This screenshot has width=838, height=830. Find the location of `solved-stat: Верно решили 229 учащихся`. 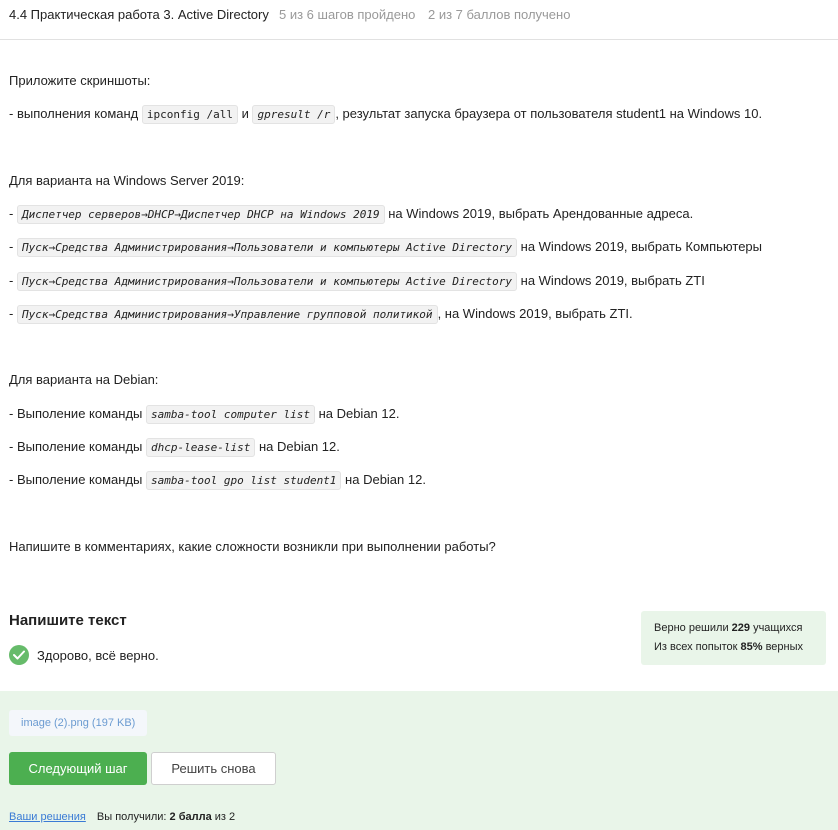

solved-stat: Верно решили 229 учащихся is located at coordinates (733, 628).